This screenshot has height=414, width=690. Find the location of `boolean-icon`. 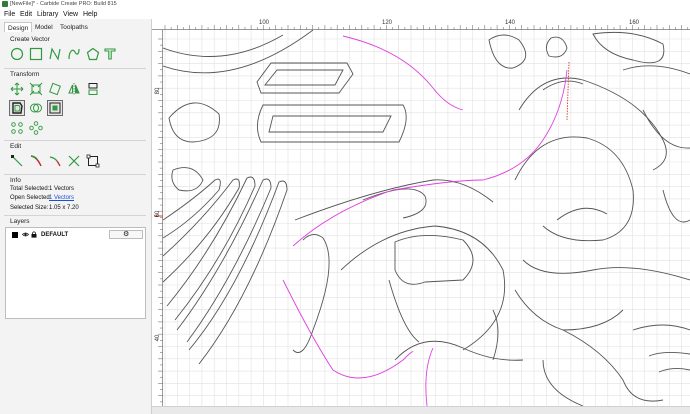

boolean-icon is located at coordinates (36, 108).